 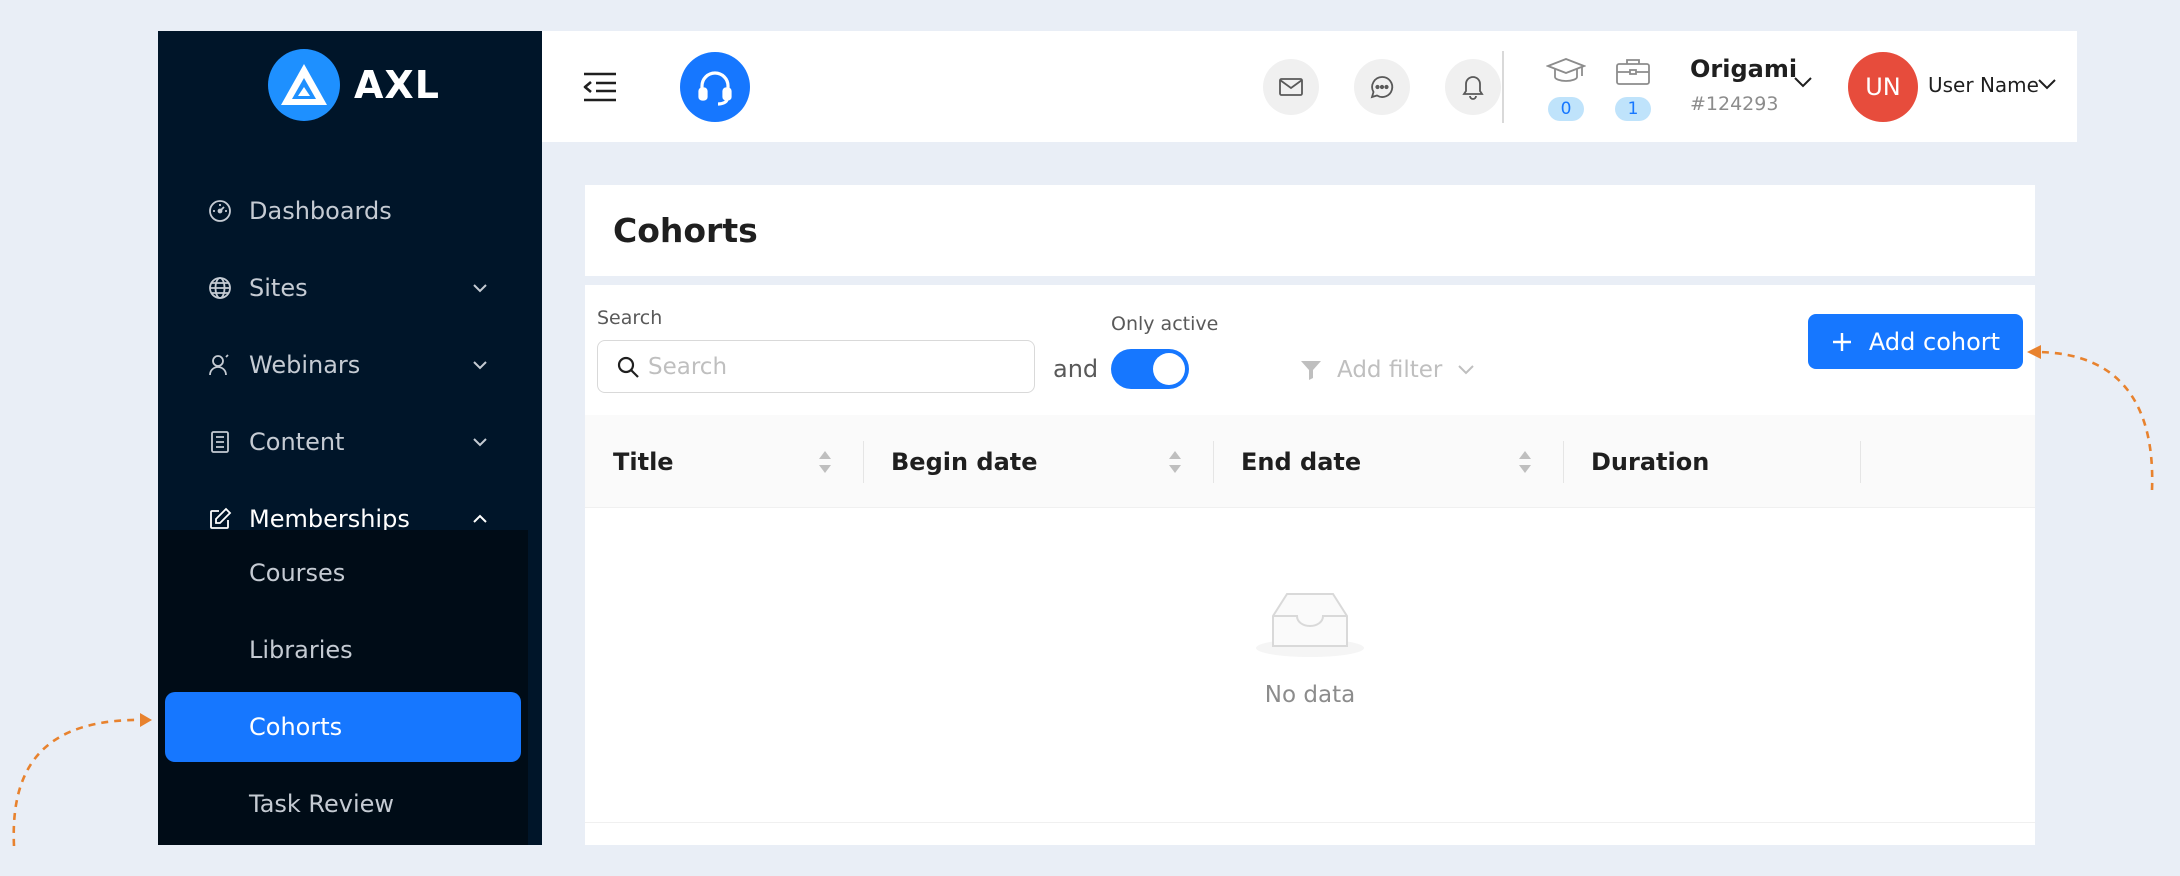 What do you see at coordinates (1310, 822) in the screenshot?
I see `table-bottom-border` at bounding box center [1310, 822].